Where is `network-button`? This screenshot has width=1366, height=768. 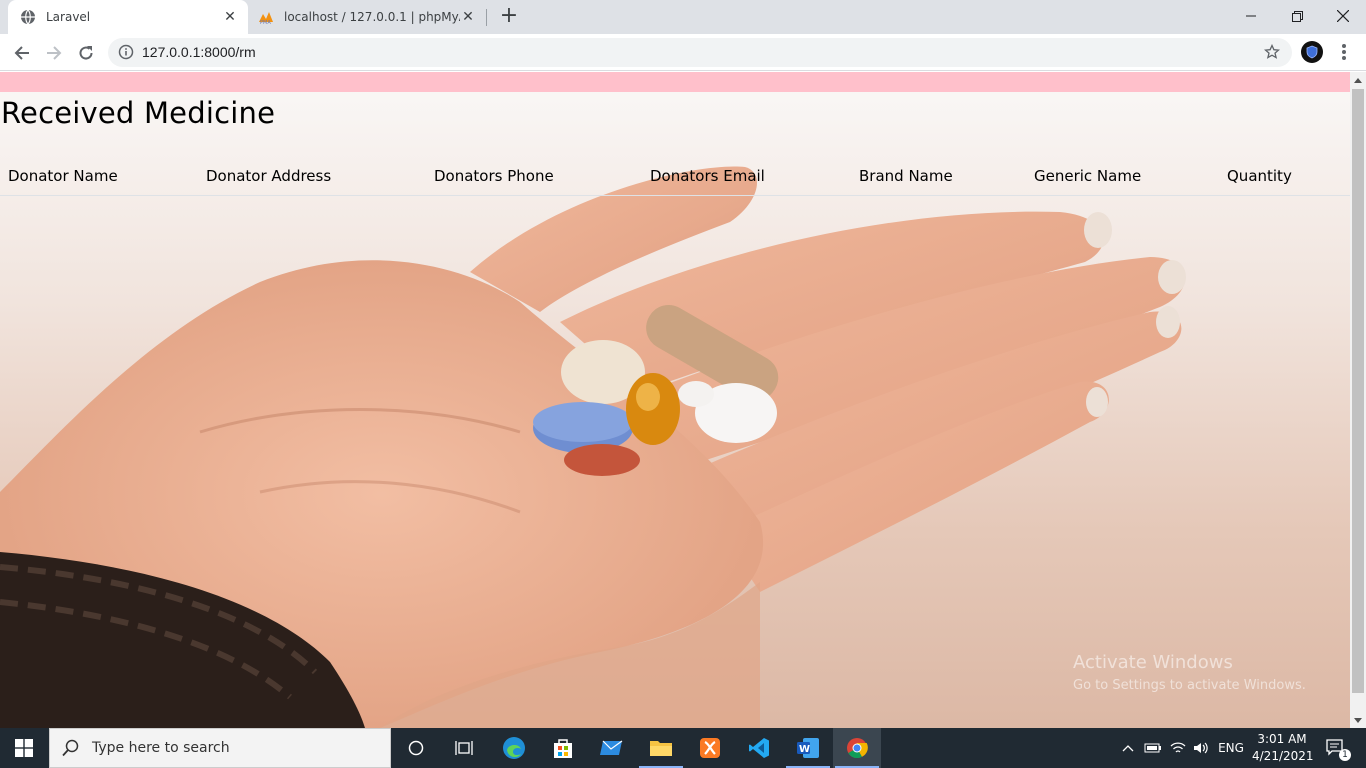
network-button is located at coordinates (1178, 748).